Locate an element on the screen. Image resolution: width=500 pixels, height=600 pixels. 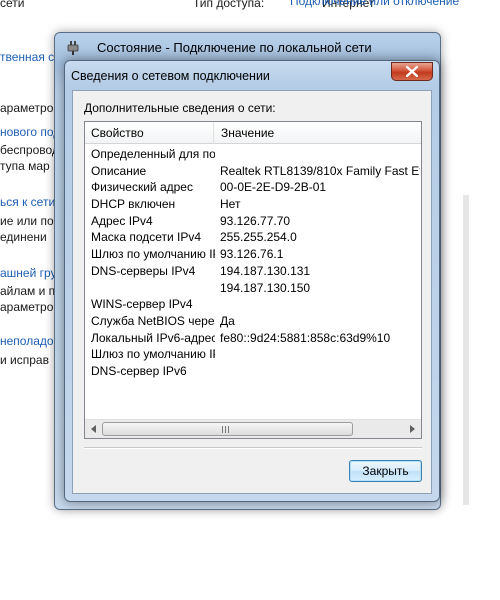
row-property: DHCP включен is located at coordinates (133, 204).